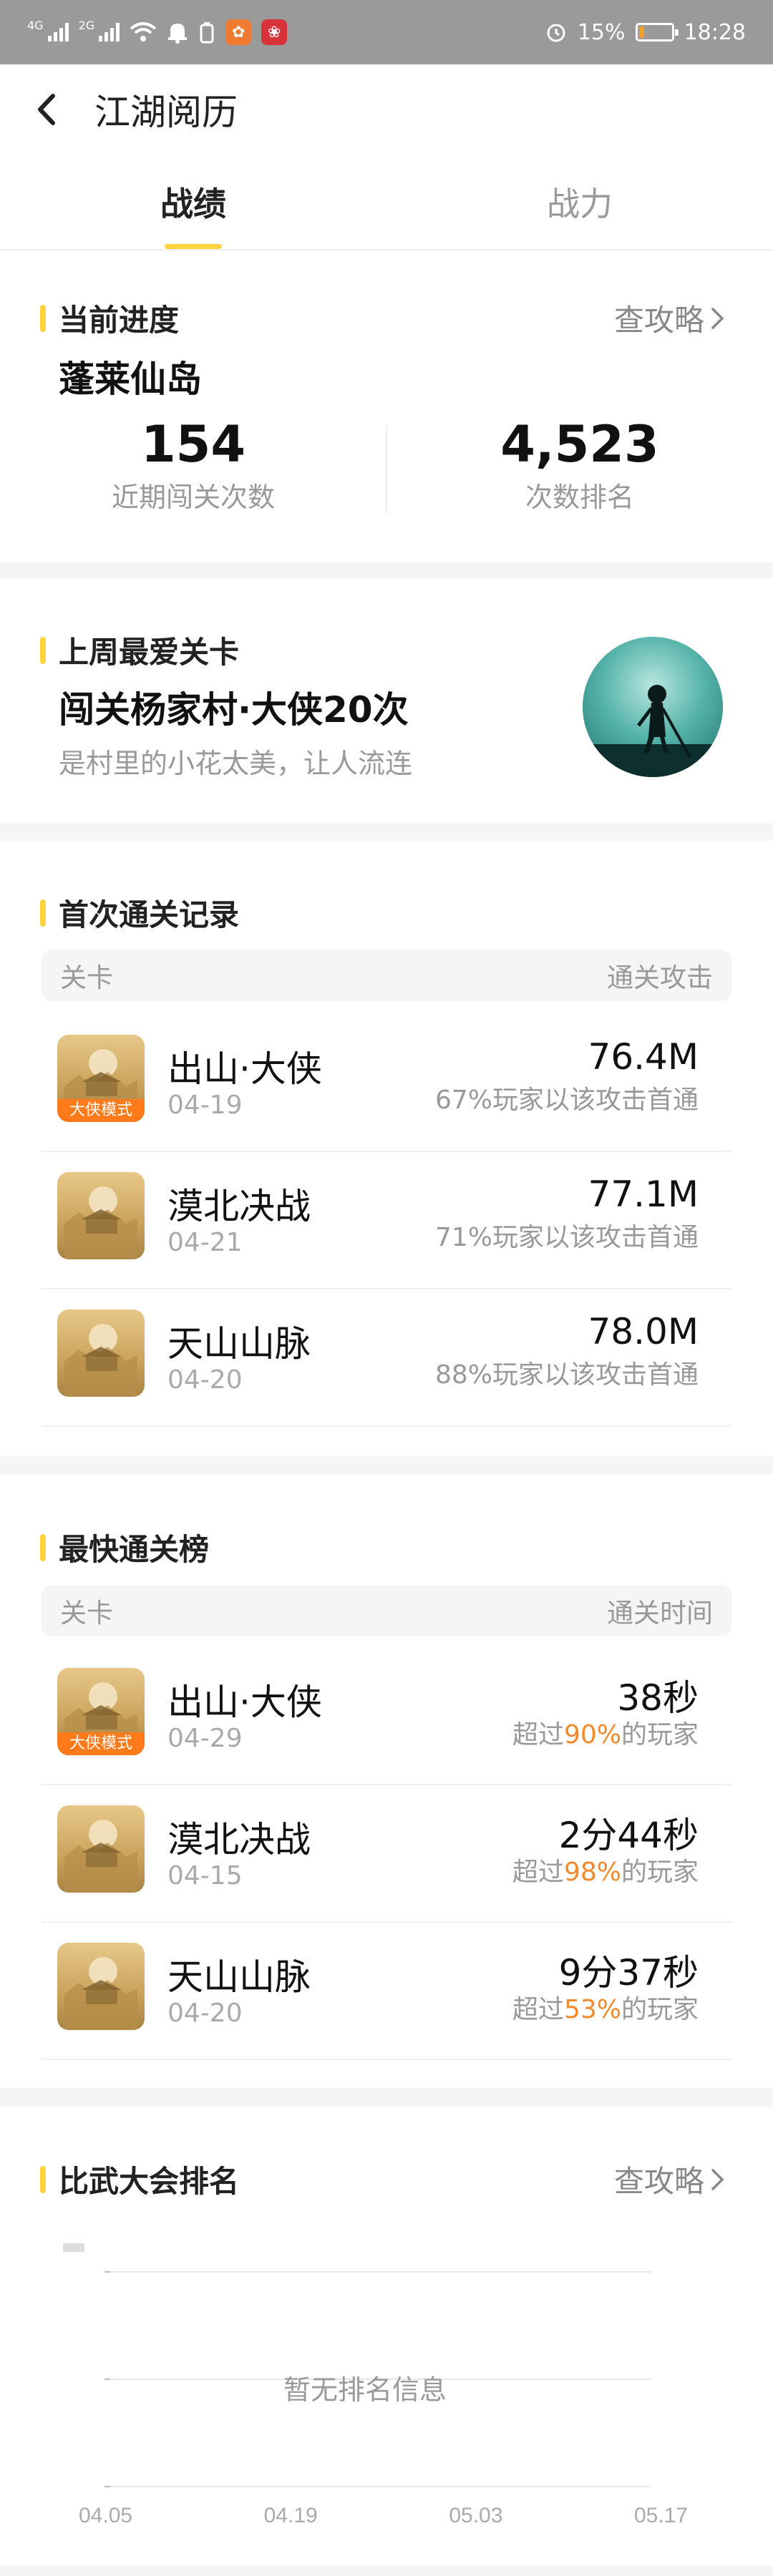  I want to click on stage-date: 04-20, so click(205, 2013).